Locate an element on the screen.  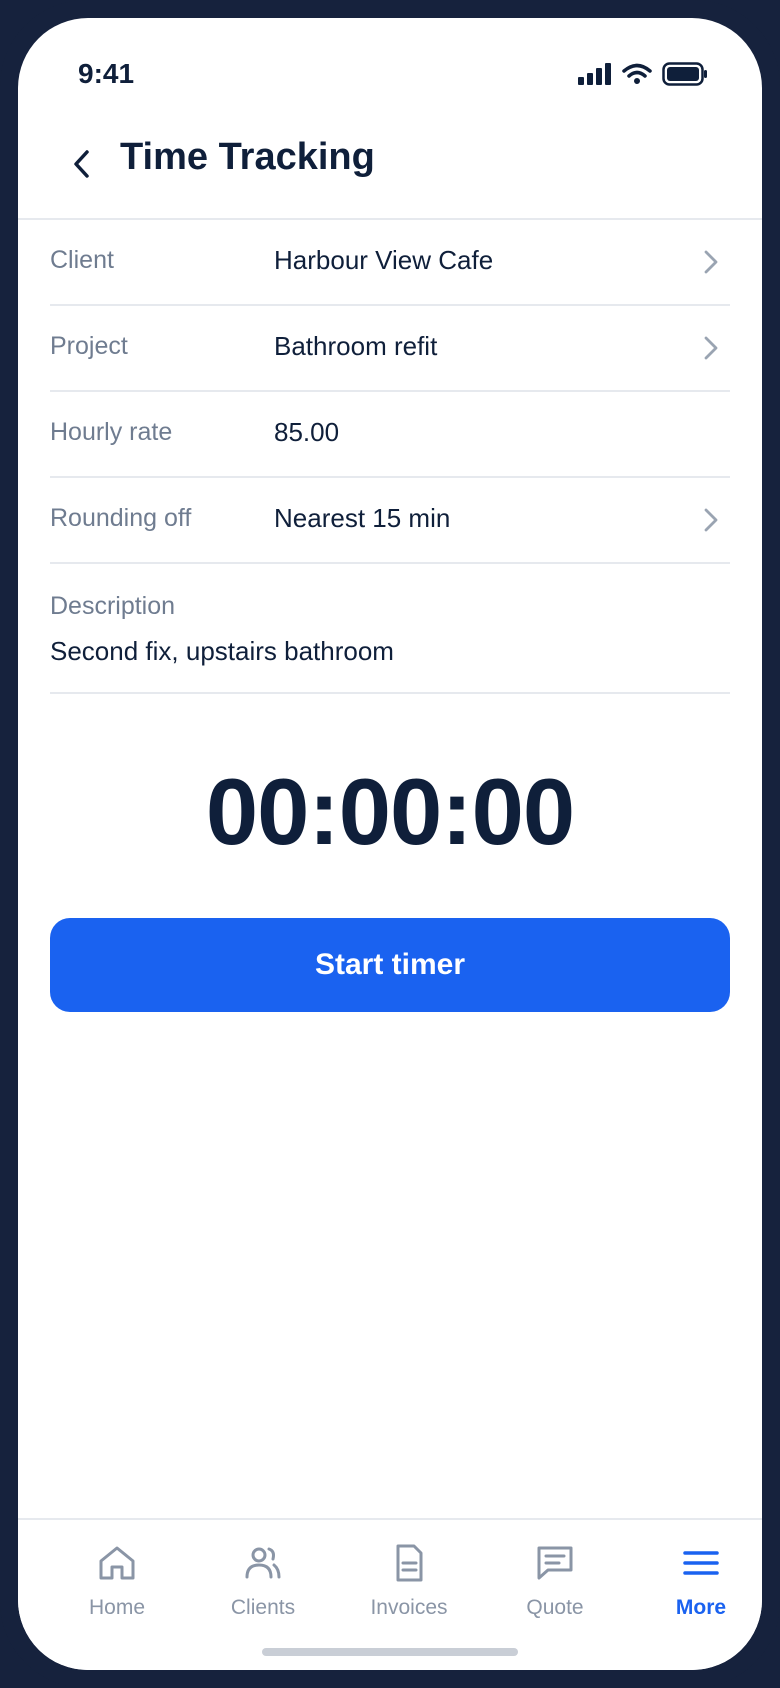
quote-icon is located at coordinates (555, 1563).